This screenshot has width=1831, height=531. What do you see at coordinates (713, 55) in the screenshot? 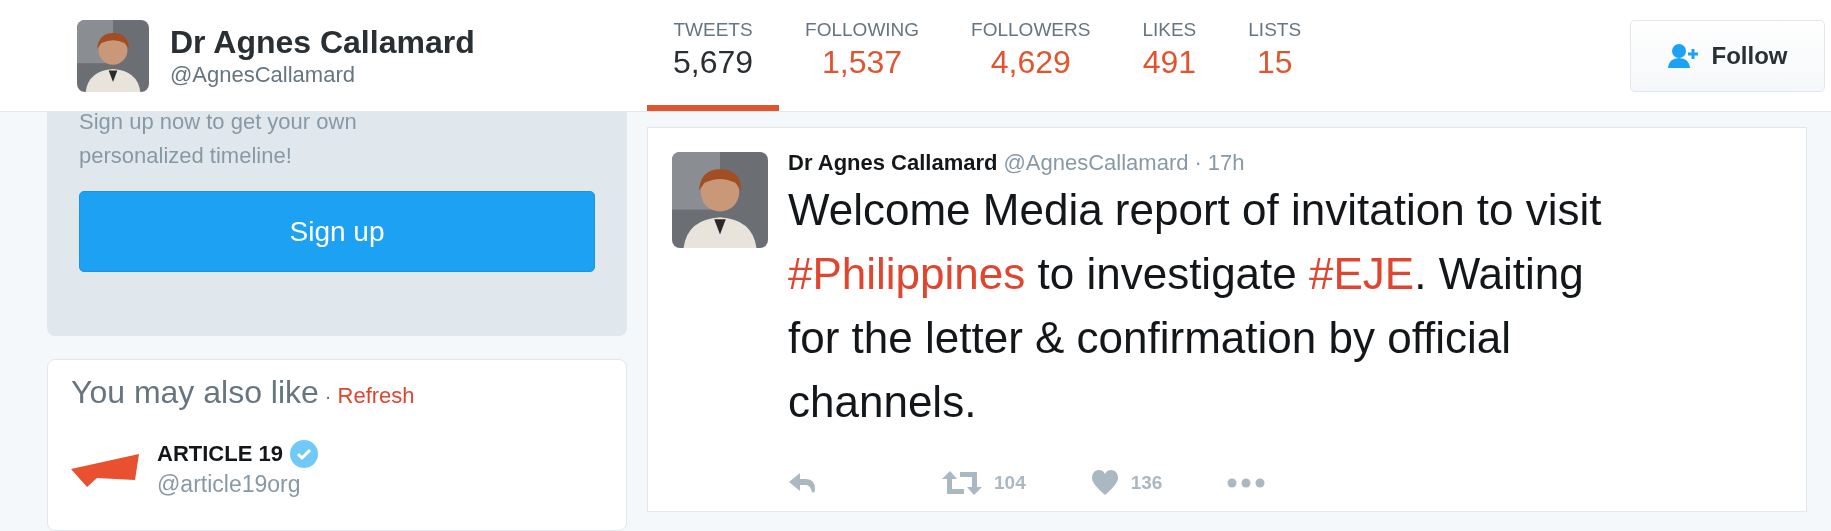
I see `stat-tab: TWEETS 5,679` at bounding box center [713, 55].